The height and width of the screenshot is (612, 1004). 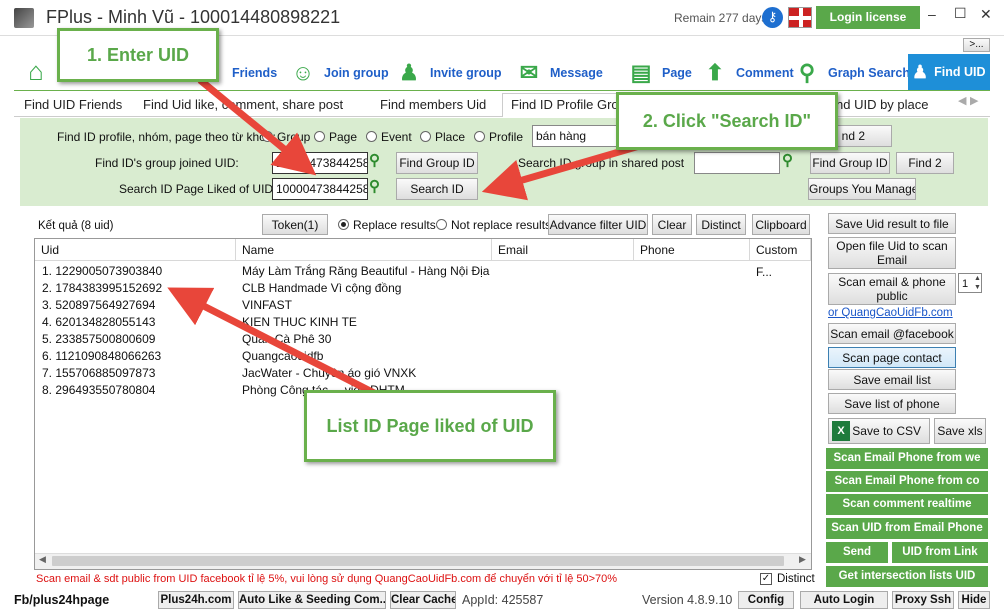 I want to click on callout-enter-uid: 1. Enter UID, so click(x=138, y=55).